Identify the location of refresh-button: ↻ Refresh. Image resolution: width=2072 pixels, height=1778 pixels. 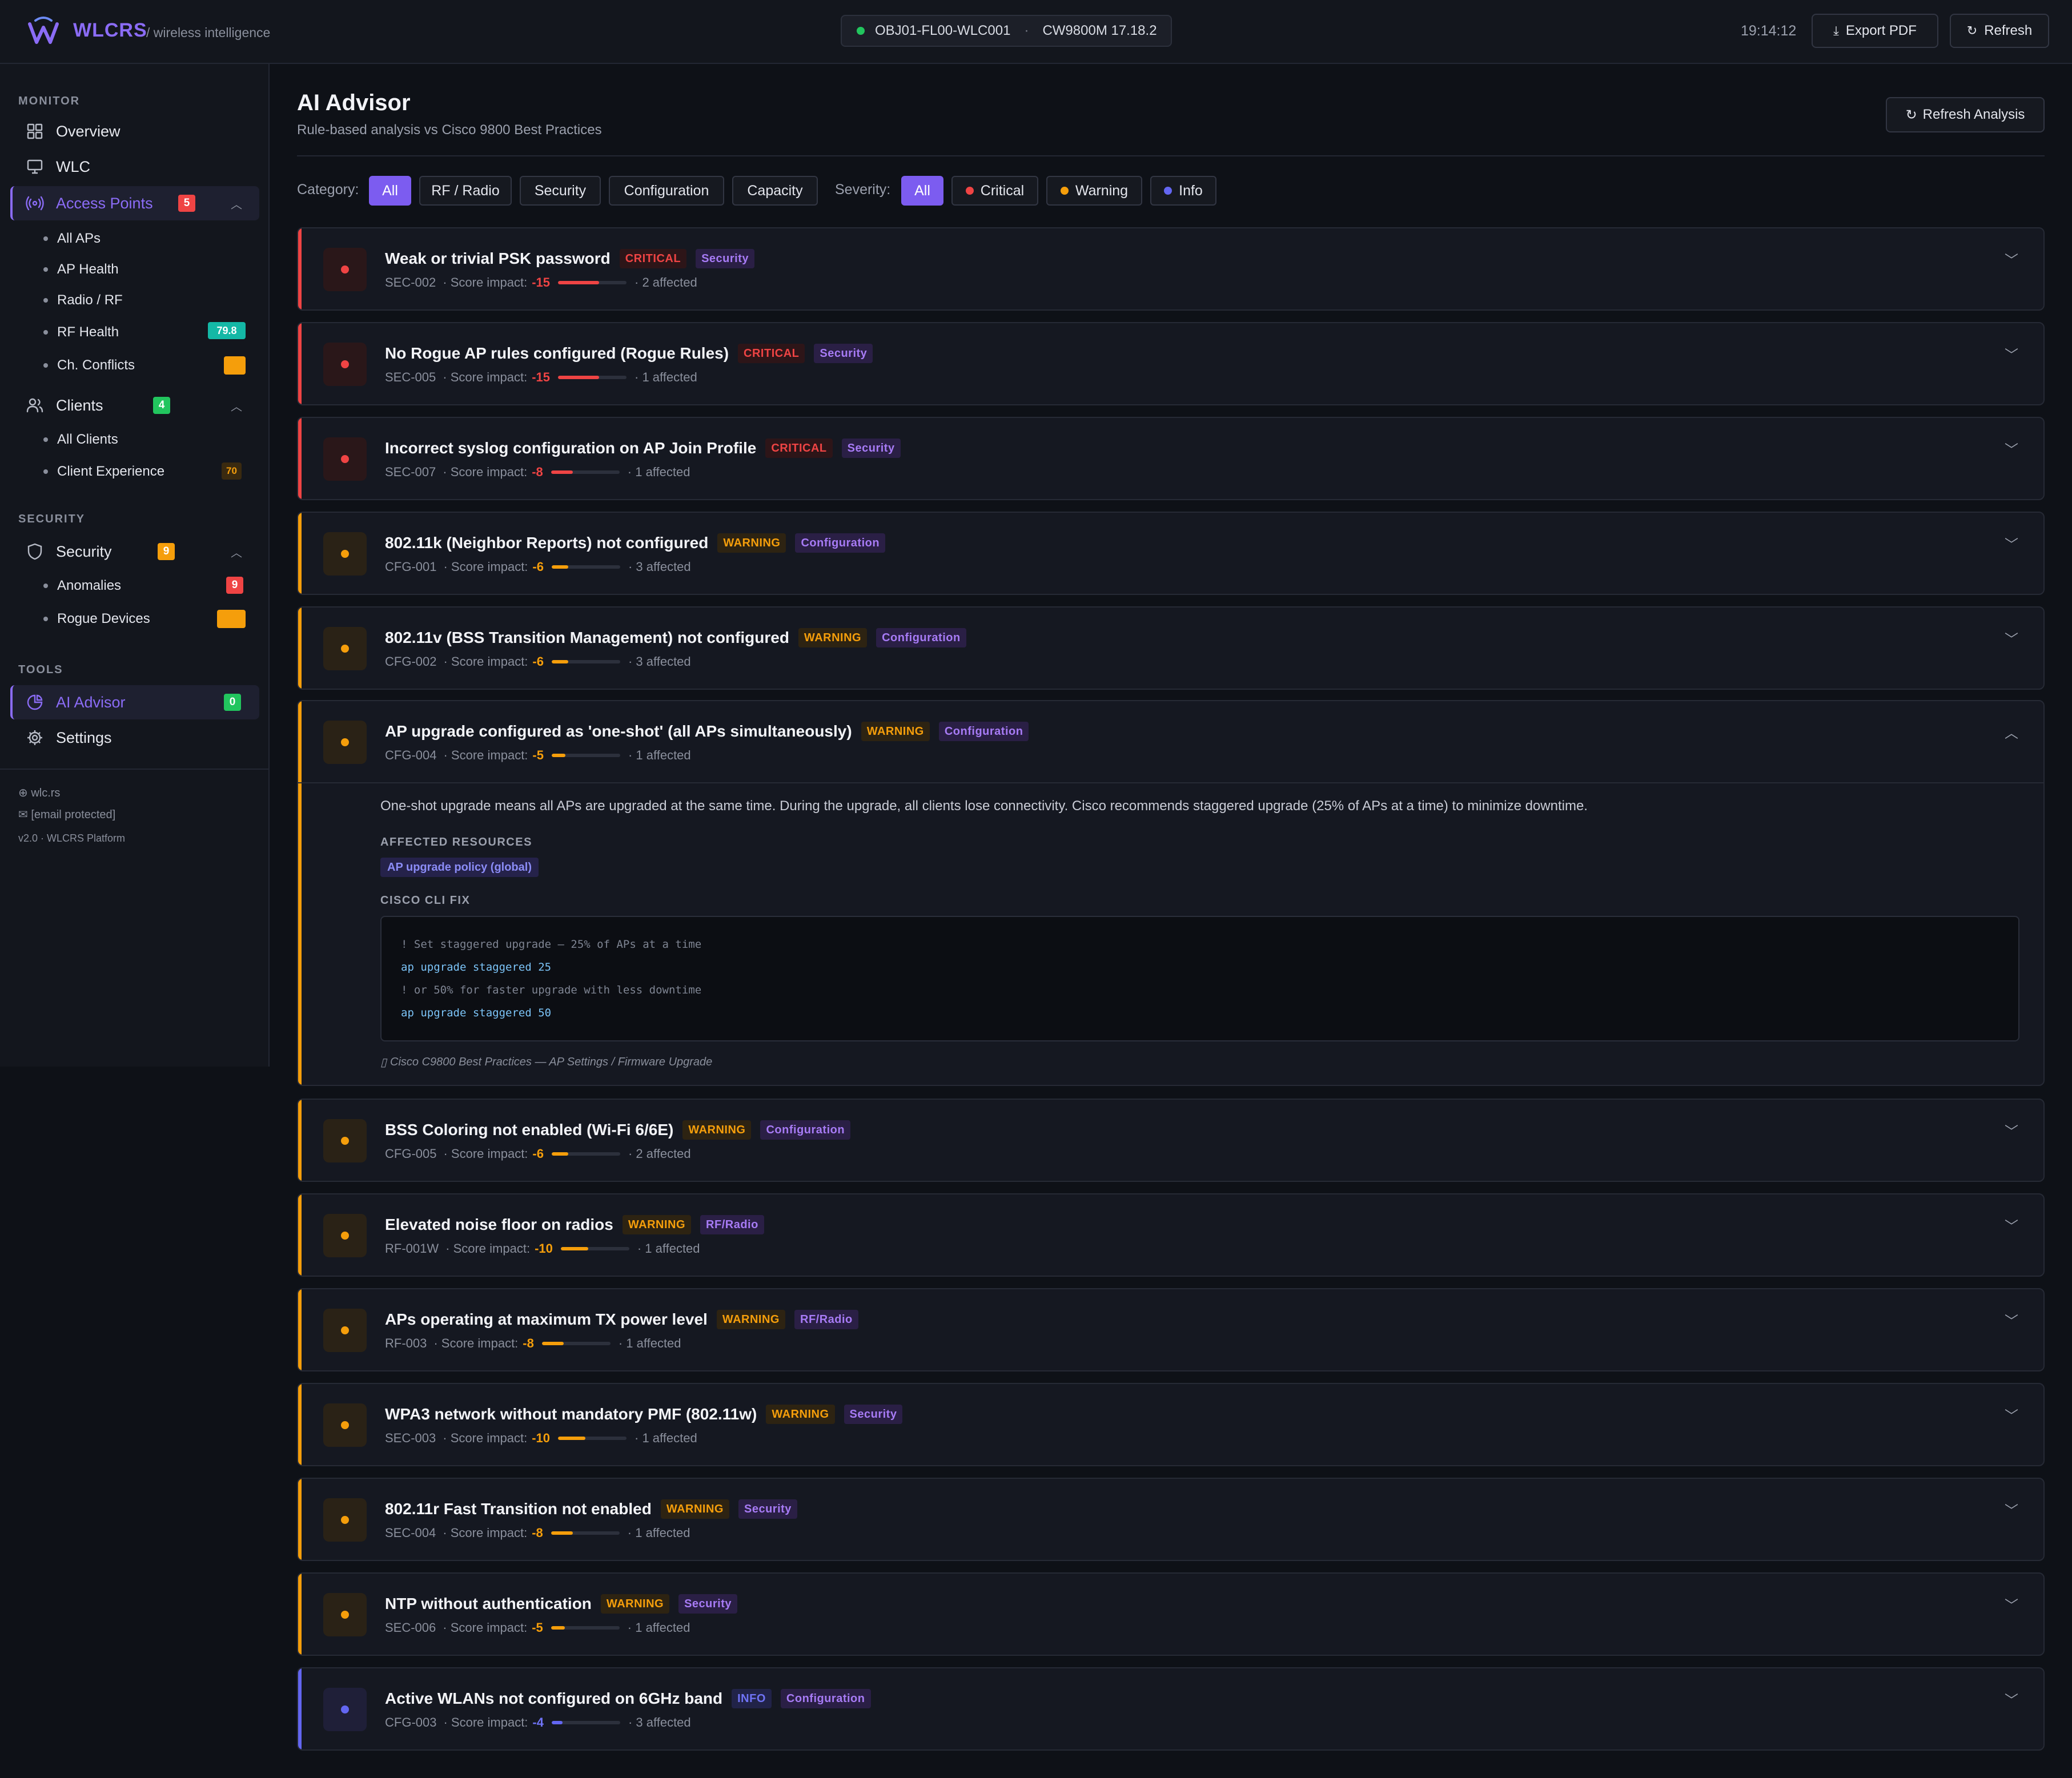
(2000, 31).